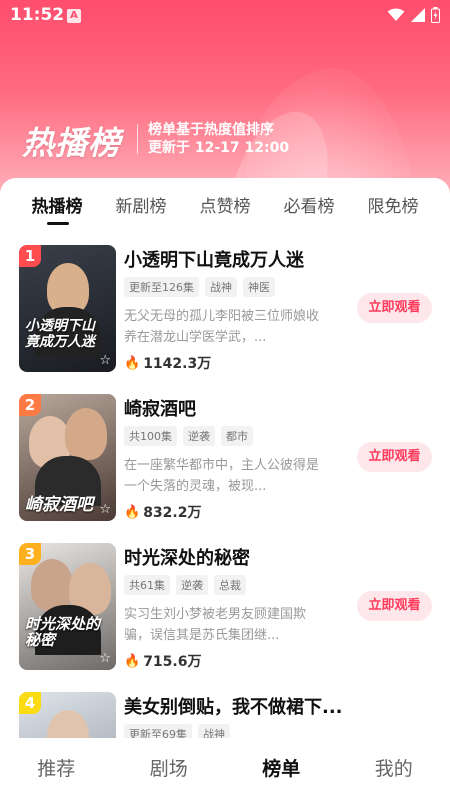 The width and height of the screenshot is (450, 800). What do you see at coordinates (393, 204) in the screenshot?
I see `tab-free: 限免榜` at bounding box center [393, 204].